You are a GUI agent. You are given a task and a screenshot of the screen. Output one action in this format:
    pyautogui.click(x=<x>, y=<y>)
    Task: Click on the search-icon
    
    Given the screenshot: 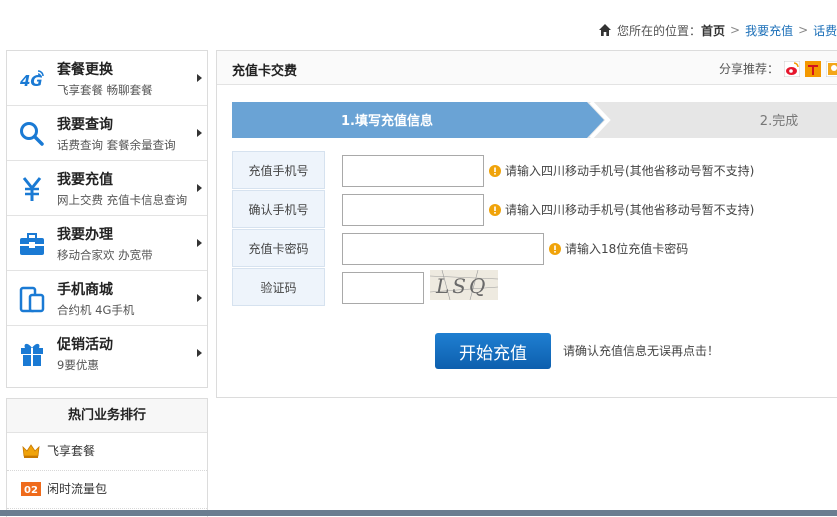 What is the action you would take?
    pyautogui.click(x=32, y=134)
    